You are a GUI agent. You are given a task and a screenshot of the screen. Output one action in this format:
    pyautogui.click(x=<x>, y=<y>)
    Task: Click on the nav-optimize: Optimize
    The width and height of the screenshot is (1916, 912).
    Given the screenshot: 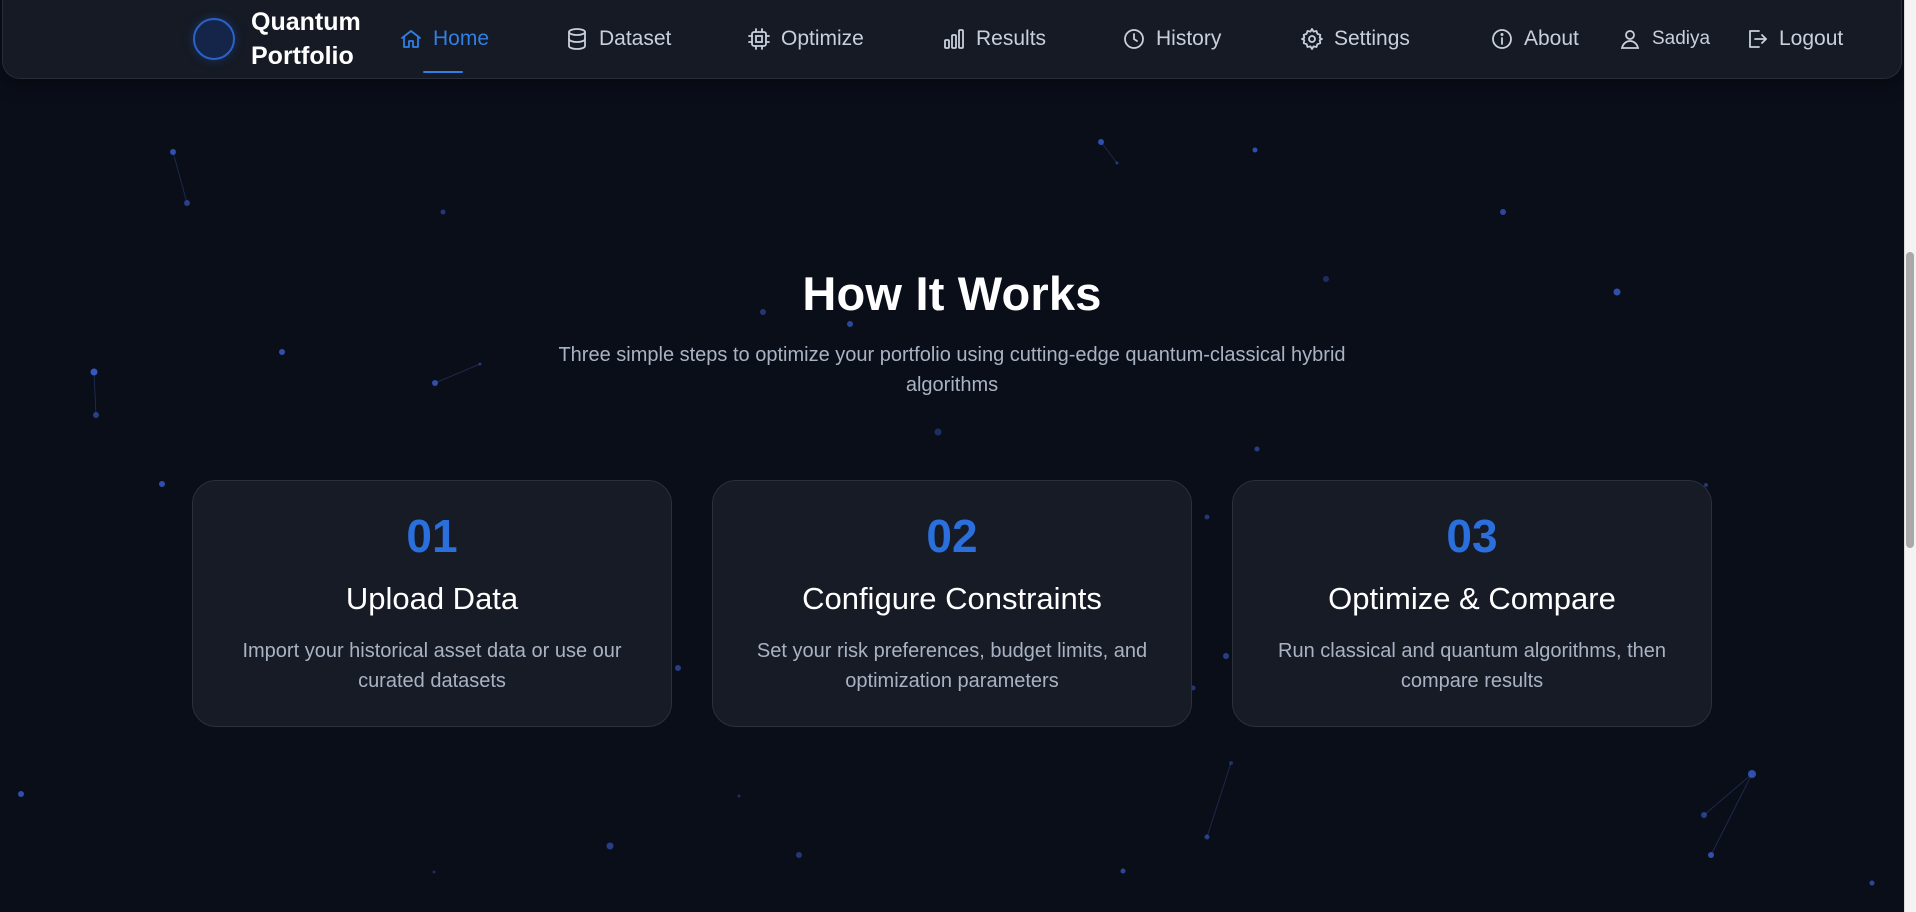 What is the action you would take?
    pyautogui.click(x=805, y=39)
    